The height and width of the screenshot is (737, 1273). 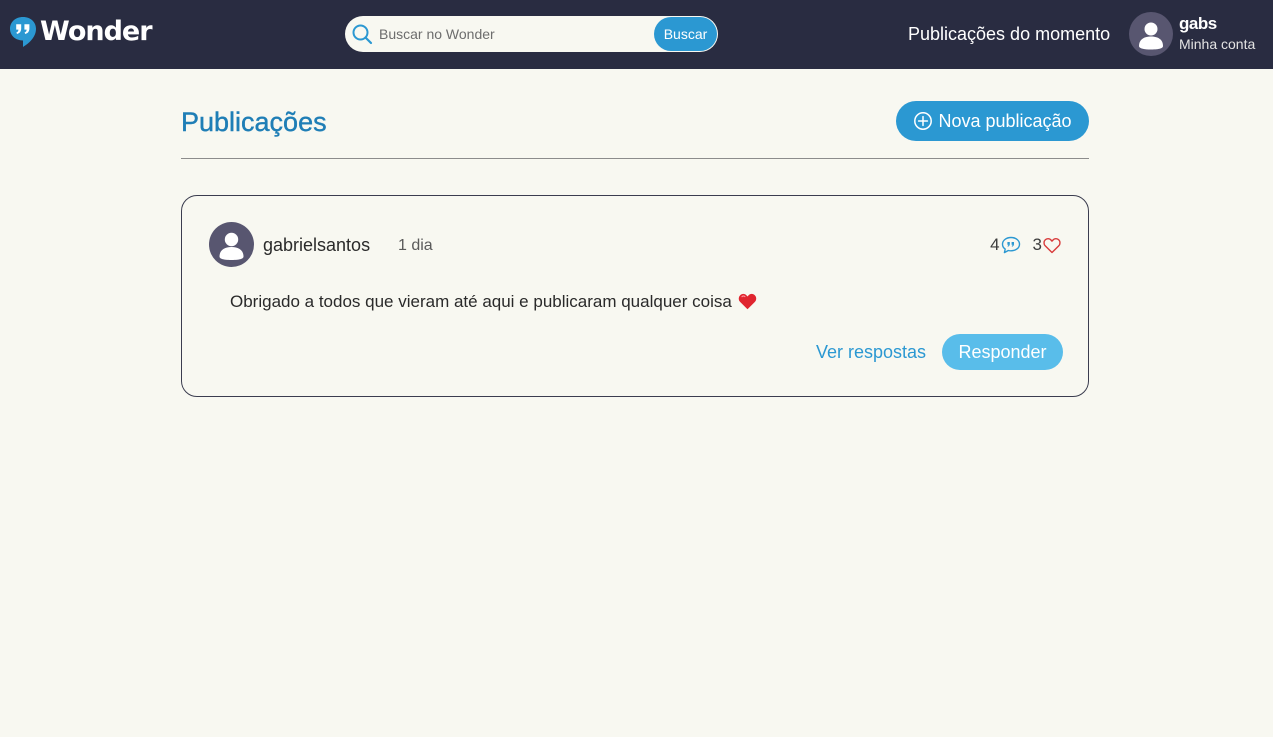 I want to click on post-author-avatar, so click(x=231, y=244).